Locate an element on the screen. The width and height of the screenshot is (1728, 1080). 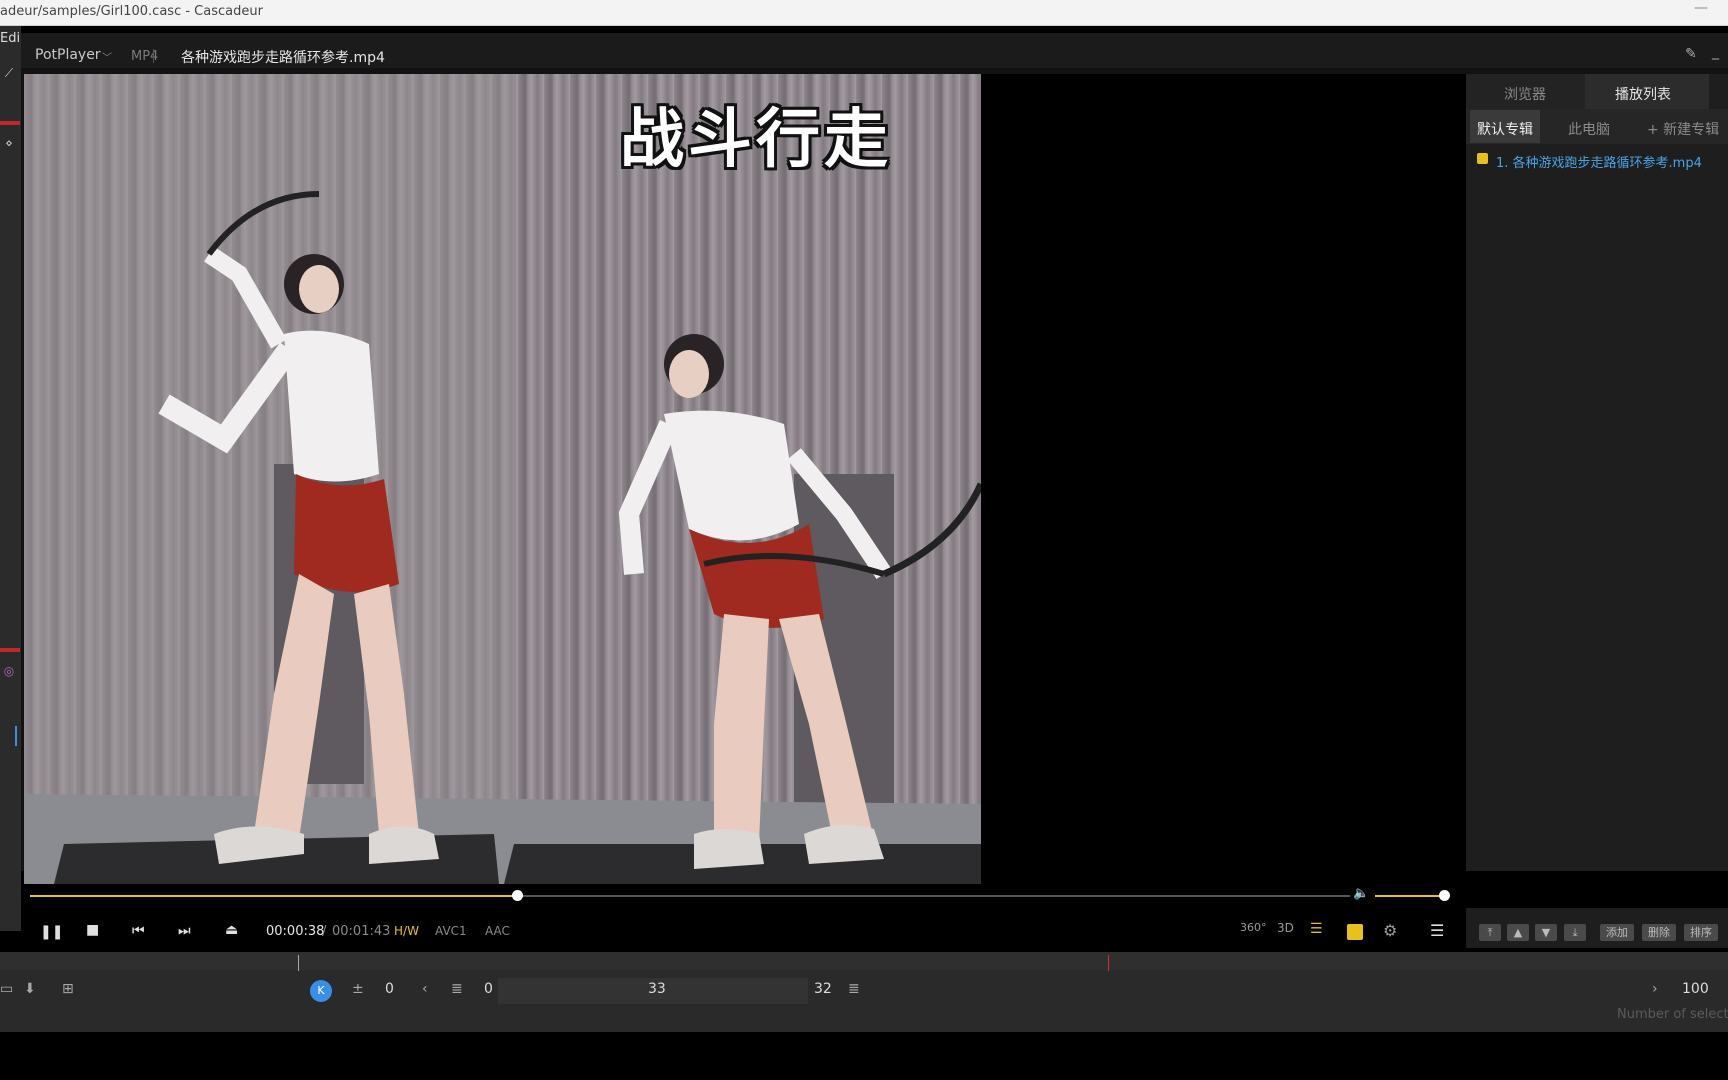
blue-marker is located at coordinates (16, 736).